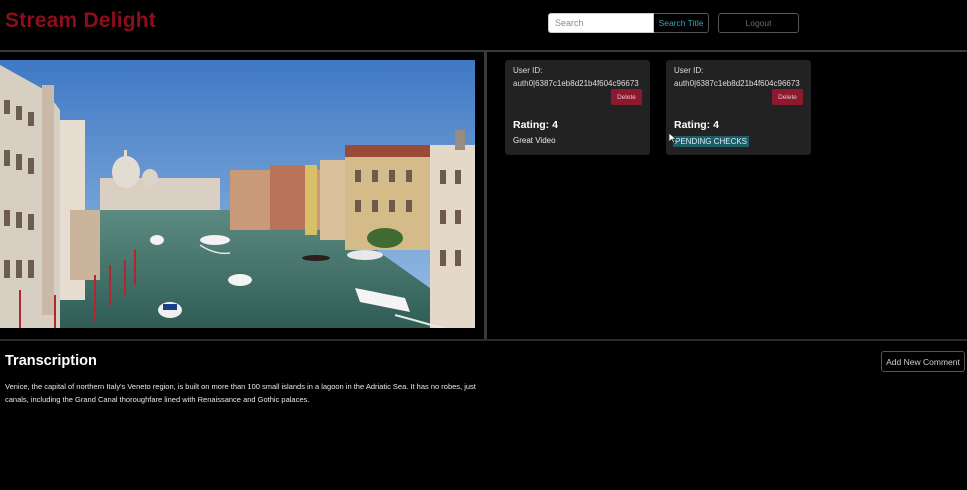  I want to click on logout-button: Logout, so click(758, 23).